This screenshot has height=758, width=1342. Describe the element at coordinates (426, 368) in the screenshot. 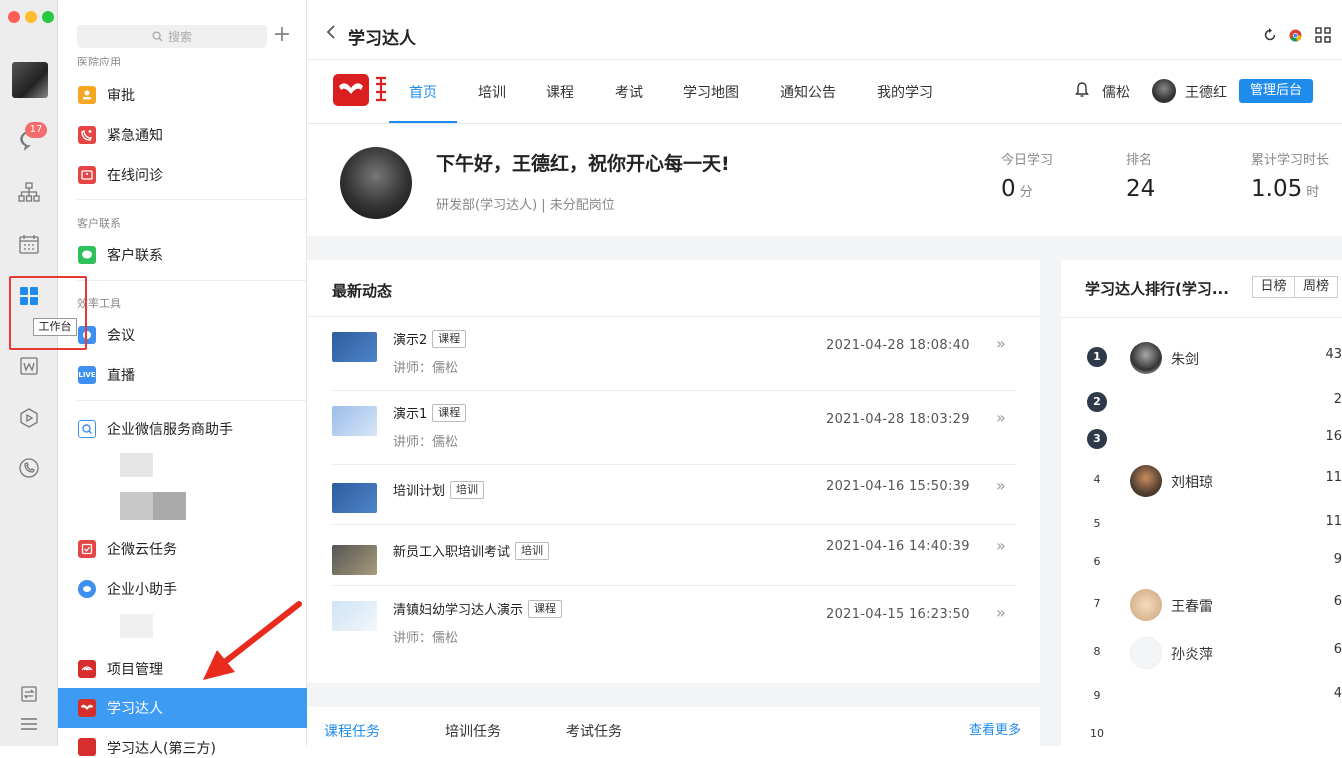

I see `news-lecturer: 讲师：儒松` at that location.